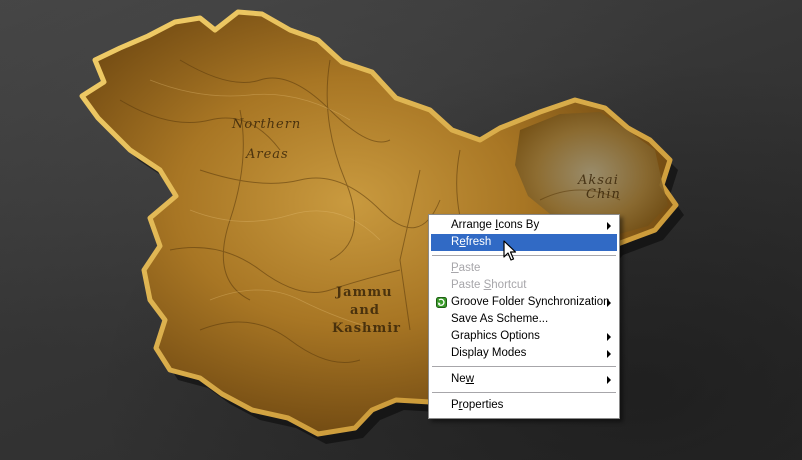 This screenshot has width=802, height=460. Describe the element at coordinates (598, 180) in the screenshot. I see `map-label-aksai: Aksai` at that location.